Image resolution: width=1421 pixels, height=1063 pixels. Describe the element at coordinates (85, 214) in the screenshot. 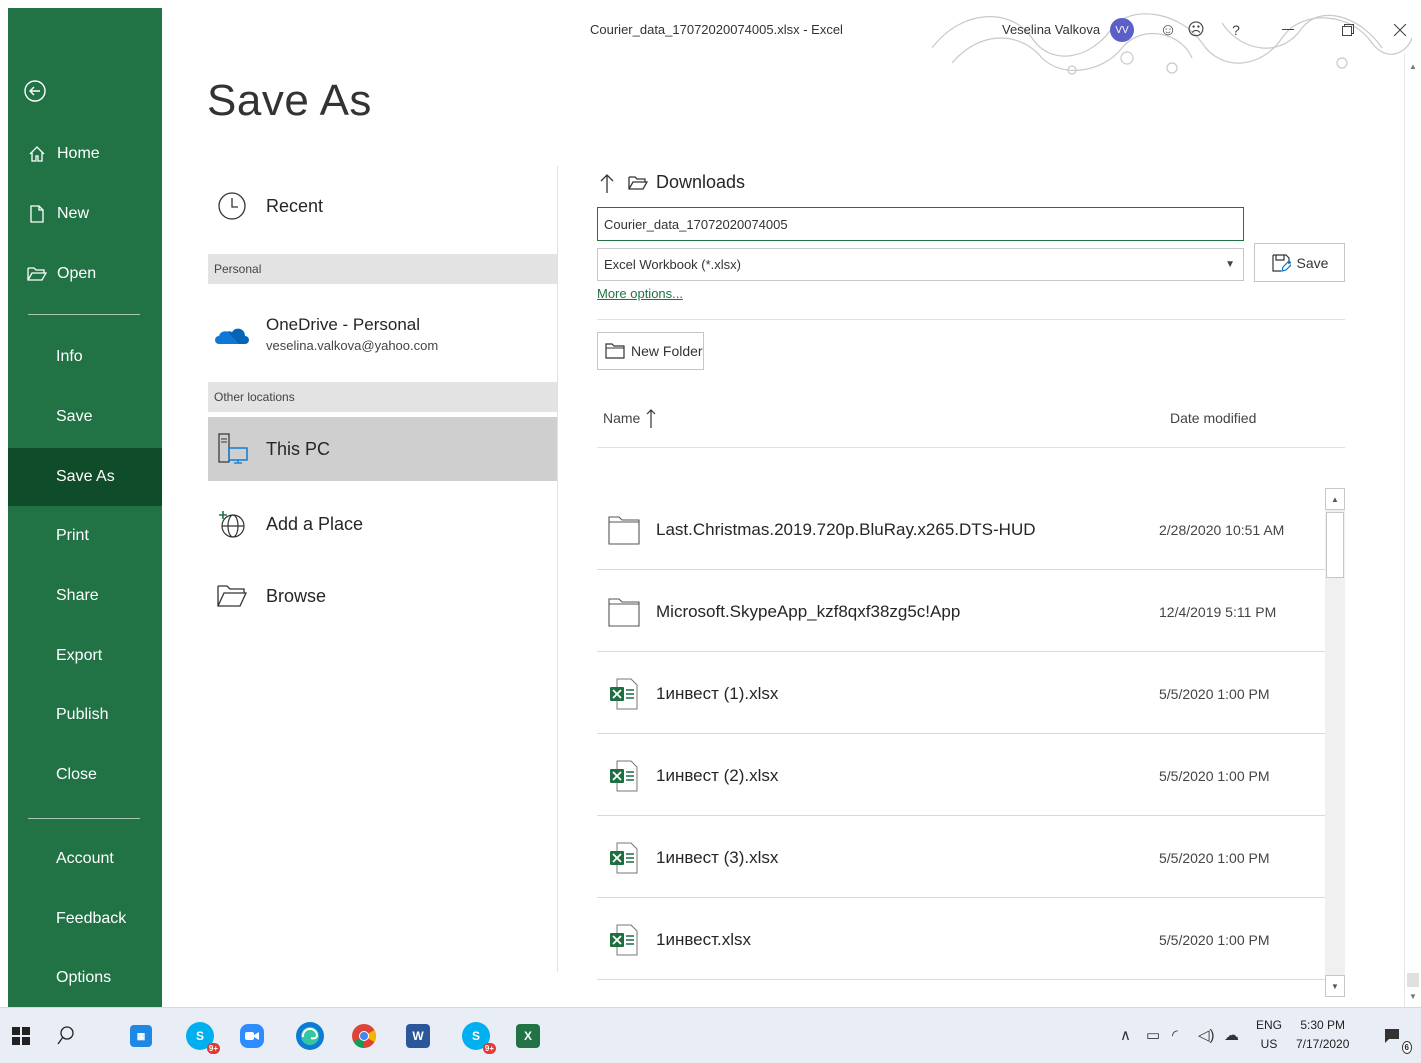

I see `sidebar-item-new: New` at that location.